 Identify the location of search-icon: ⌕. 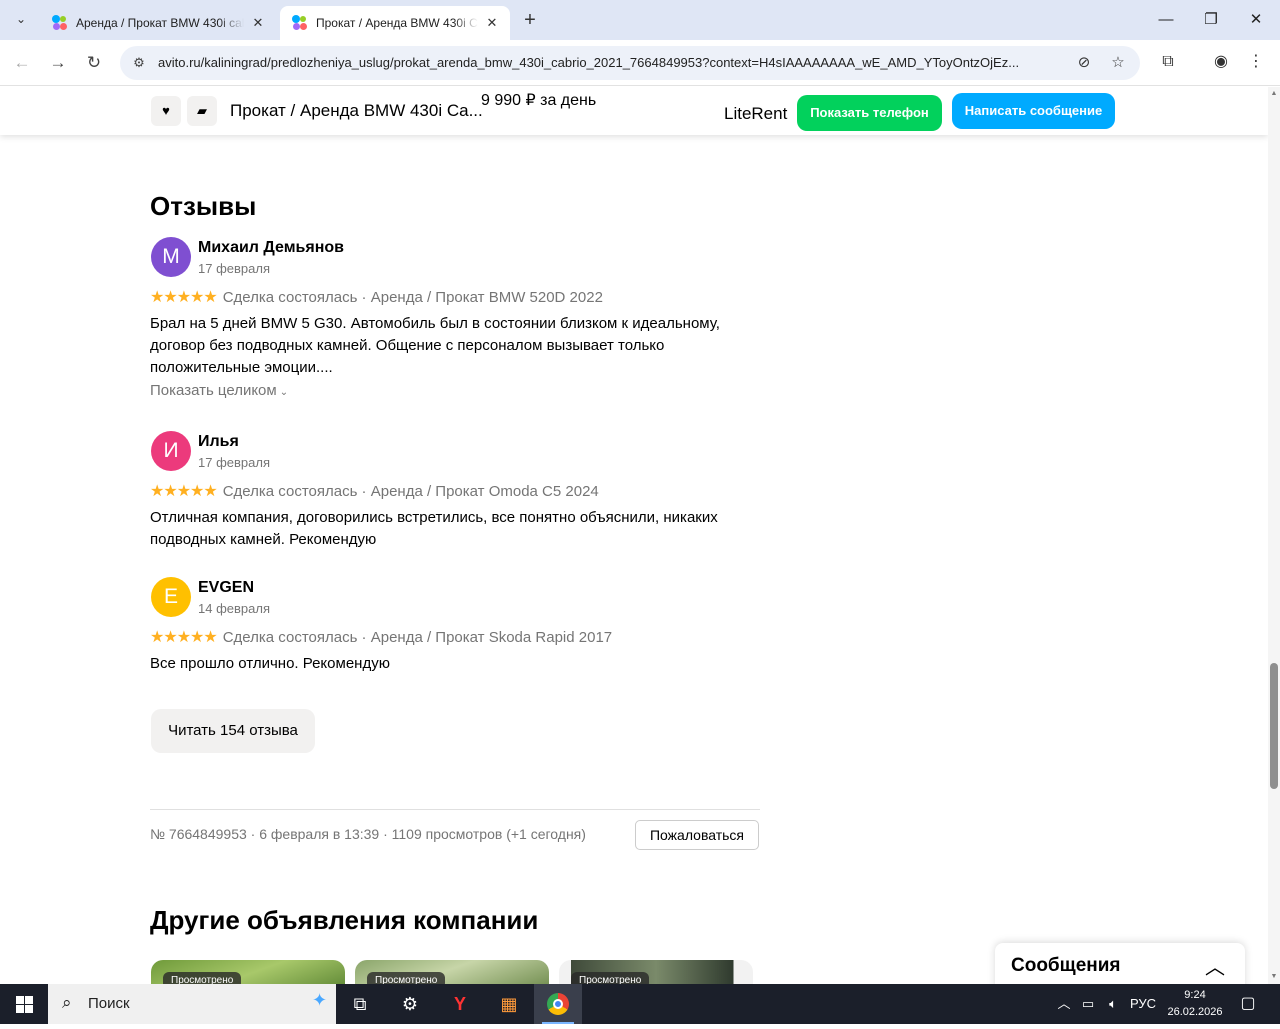
(67, 1002).